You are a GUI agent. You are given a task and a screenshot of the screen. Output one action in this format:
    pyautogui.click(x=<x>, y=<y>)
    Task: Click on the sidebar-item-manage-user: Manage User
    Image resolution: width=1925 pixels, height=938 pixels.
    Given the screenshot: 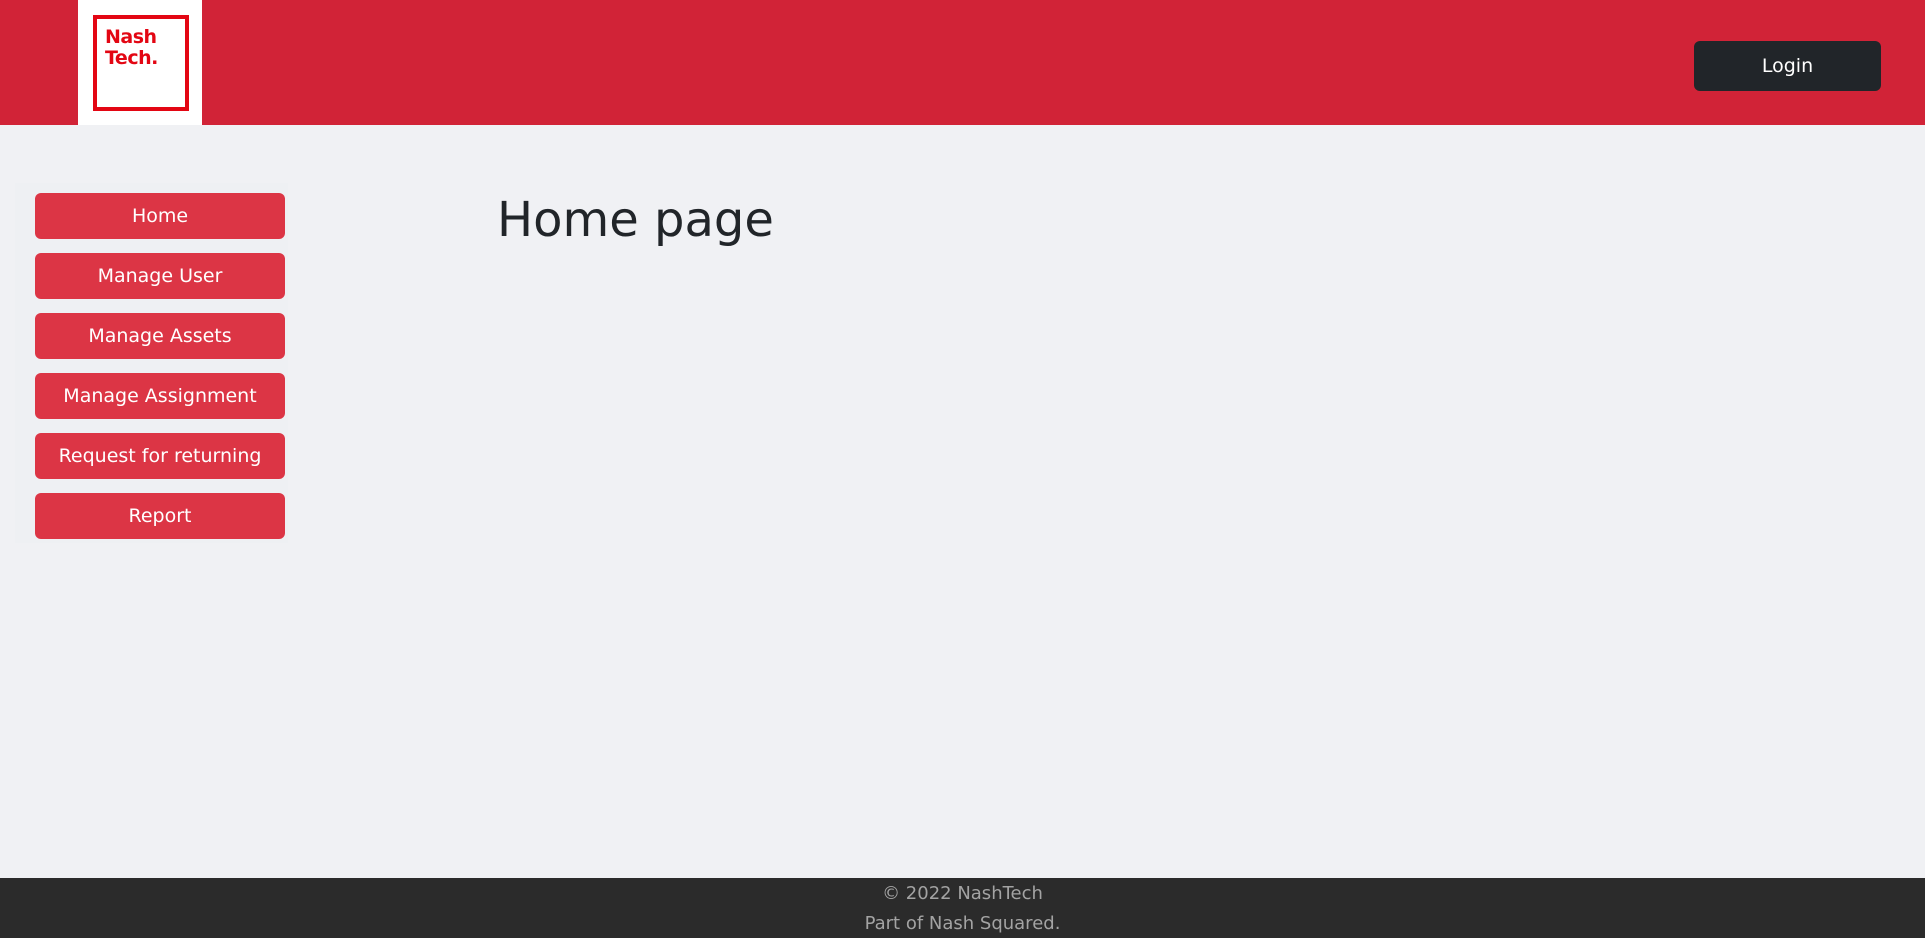 What is the action you would take?
    pyautogui.click(x=160, y=276)
    